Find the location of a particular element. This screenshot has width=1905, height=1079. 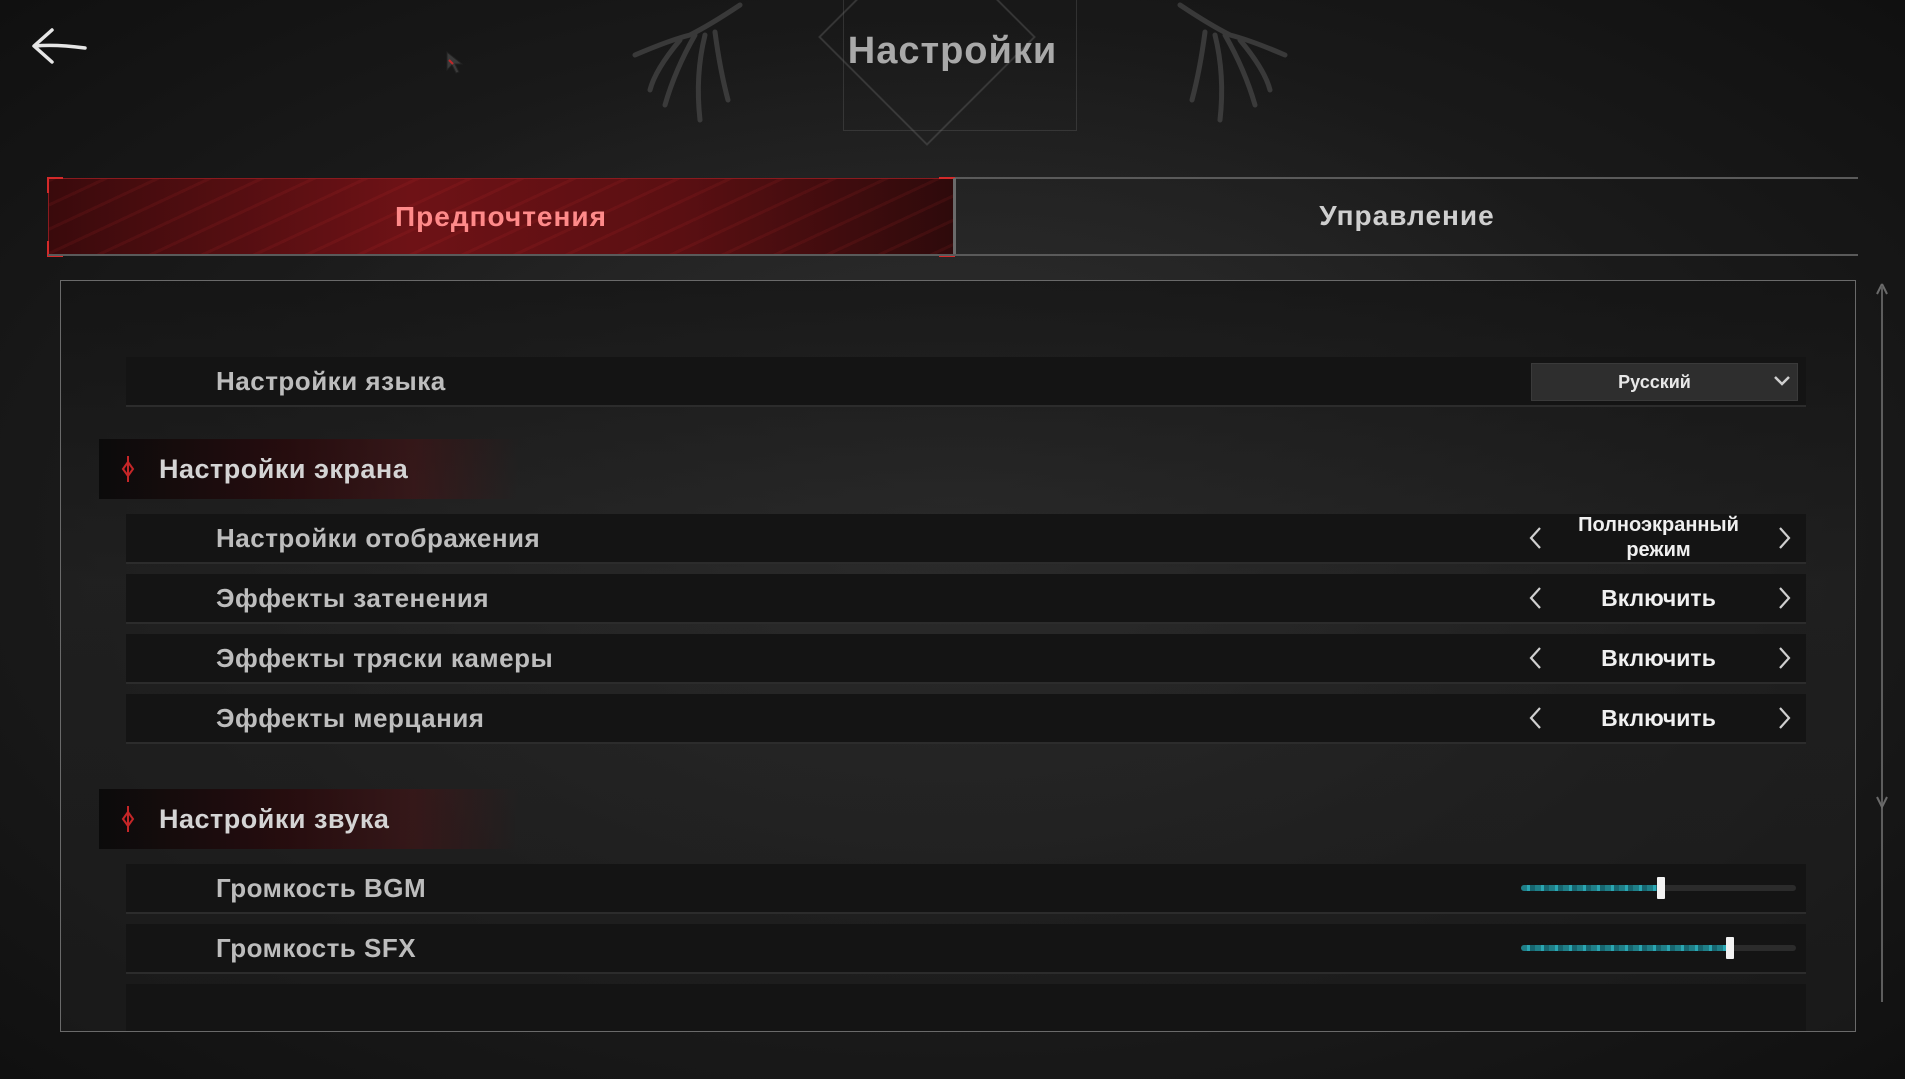

setting-label: Громкость SFX is located at coordinates (316, 948).